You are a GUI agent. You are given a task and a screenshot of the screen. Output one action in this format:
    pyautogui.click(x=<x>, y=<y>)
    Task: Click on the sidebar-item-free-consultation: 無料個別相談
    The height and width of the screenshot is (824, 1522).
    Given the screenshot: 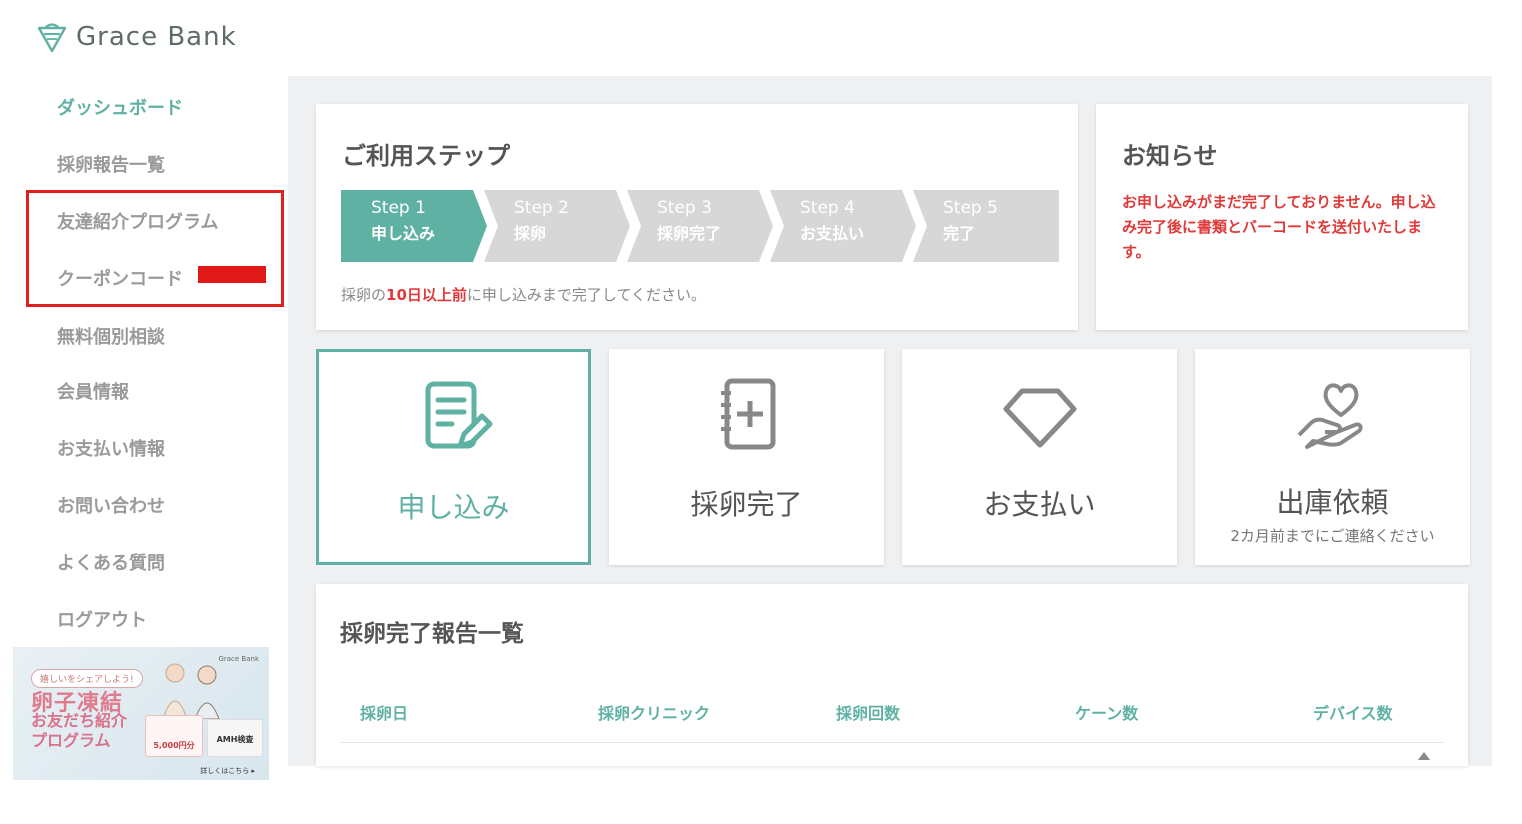 What is the action you would take?
    pyautogui.click(x=111, y=336)
    